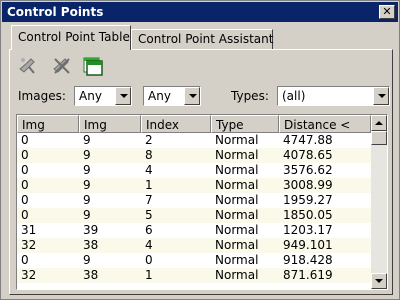 The image size is (400, 300). What do you see at coordinates (91, 230) in the screenshot?
I see `cell-img2: 39` at bounding box center [91, 230].